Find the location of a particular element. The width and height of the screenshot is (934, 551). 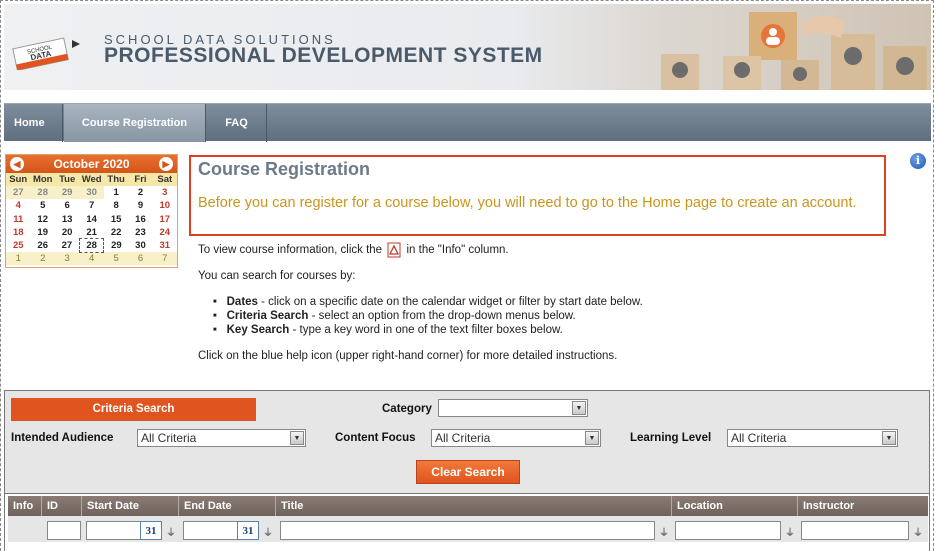

calendar-month: October 2020 is located at coordinates (91, 164).